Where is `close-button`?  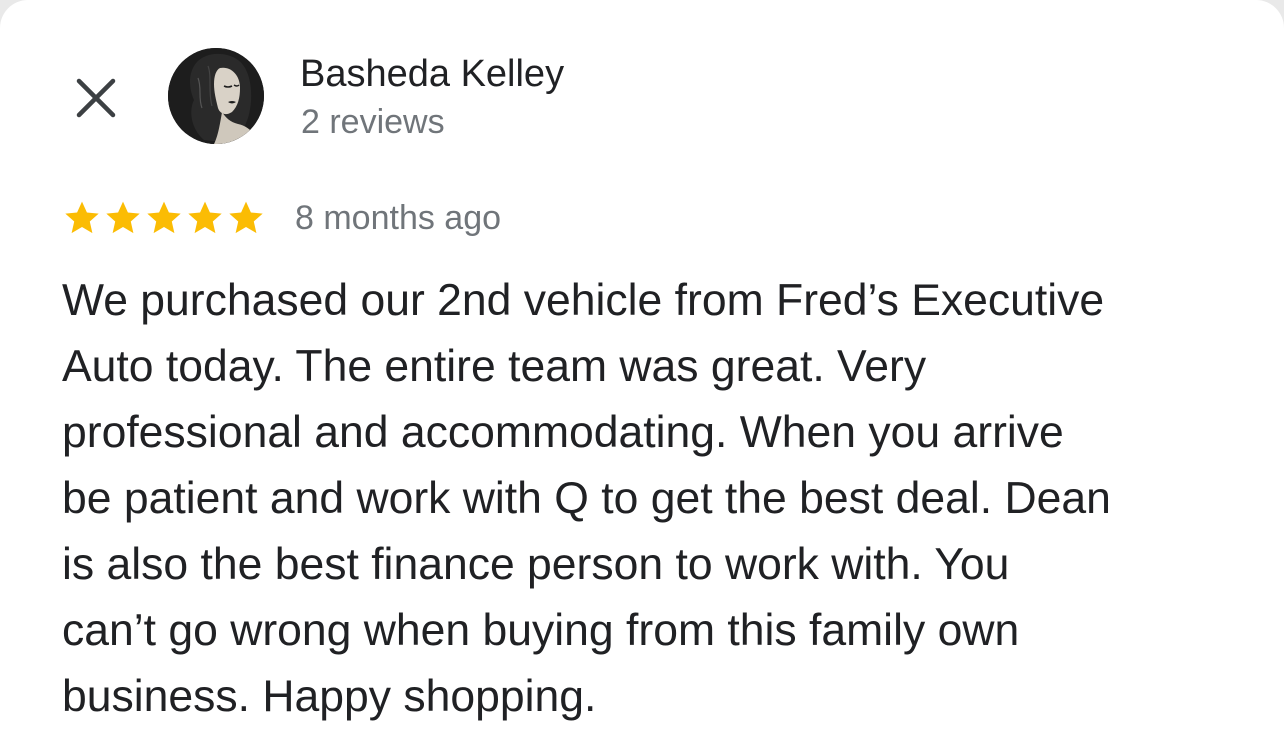 close-button is located at coordinates (96, 98).